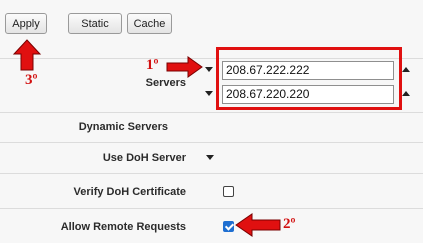 This screenshot has width=423, height=243. Describe the element at coordinates (258, 225) in the screenshot. I see `arrow-left-annotation-icon` at that location.